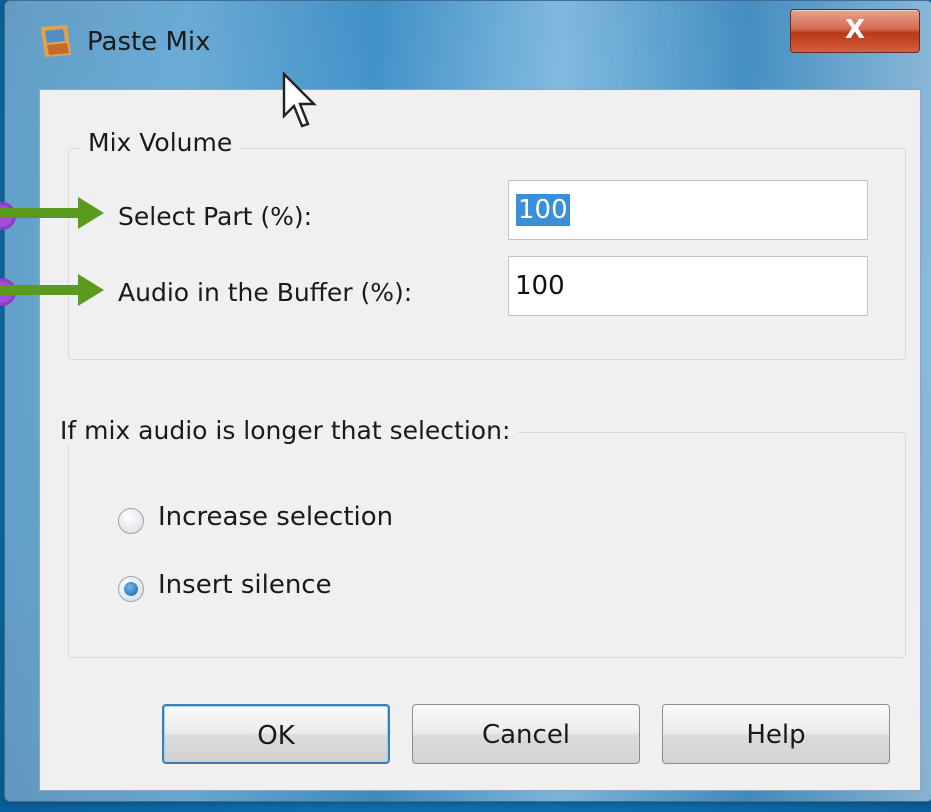 The width and height of the screenshot is (931, 812). I want to click on title-bar: Paste Mix X, so click(468, 45).